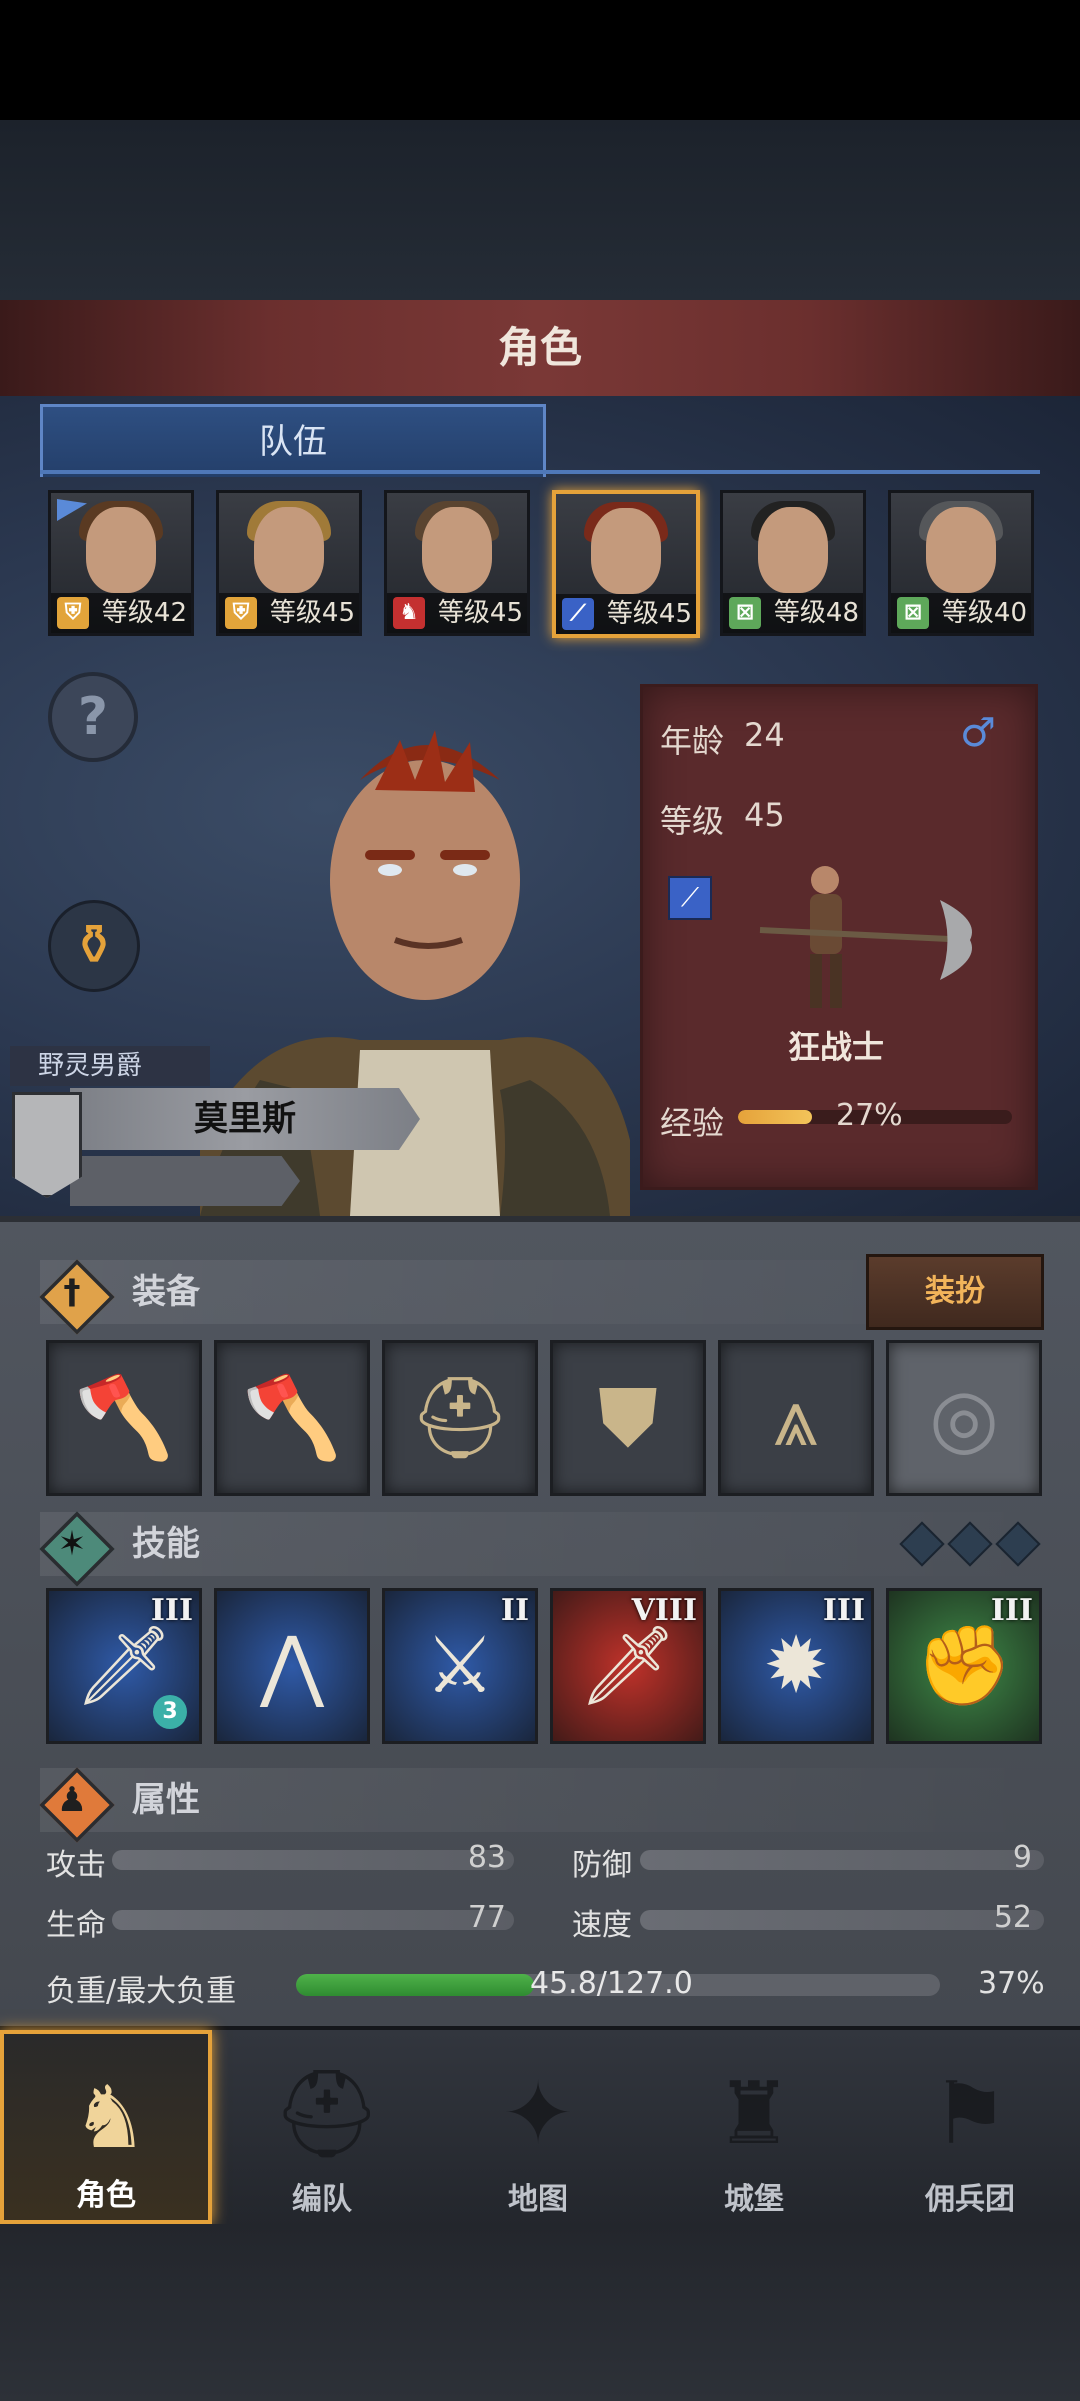  I want to click on boots-icon: ⩓, so click(796, 1417).